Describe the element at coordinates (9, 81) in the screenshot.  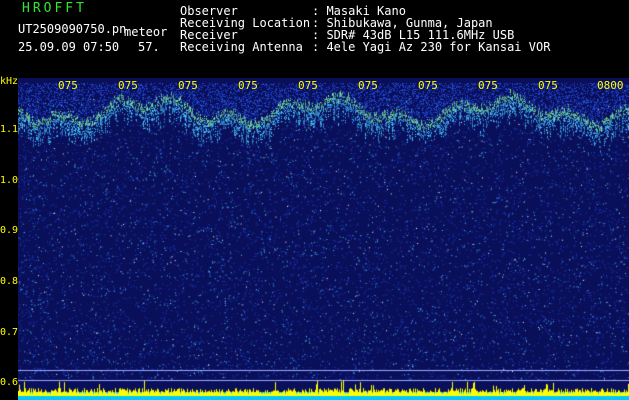
I see `axis-unit-label: kHz` at that location.